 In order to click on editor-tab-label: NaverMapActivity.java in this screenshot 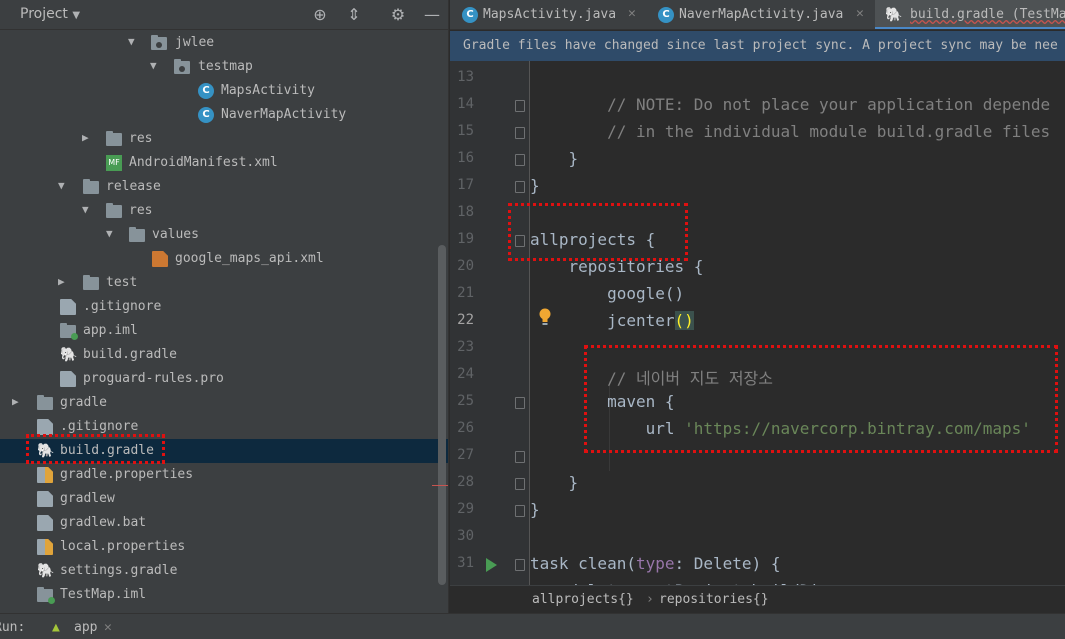, I will do `click(761, 14)`.